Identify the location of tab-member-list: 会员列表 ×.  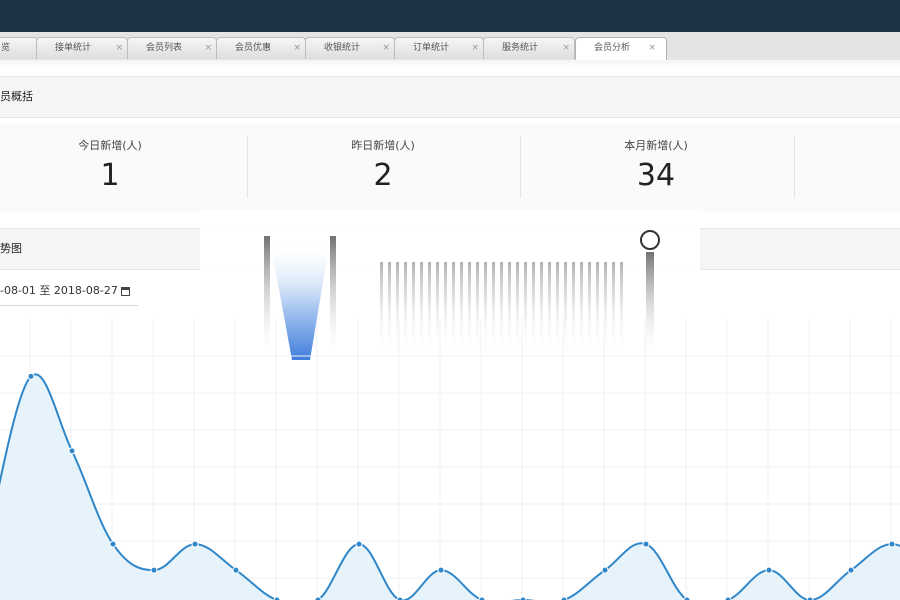
(172, 48).